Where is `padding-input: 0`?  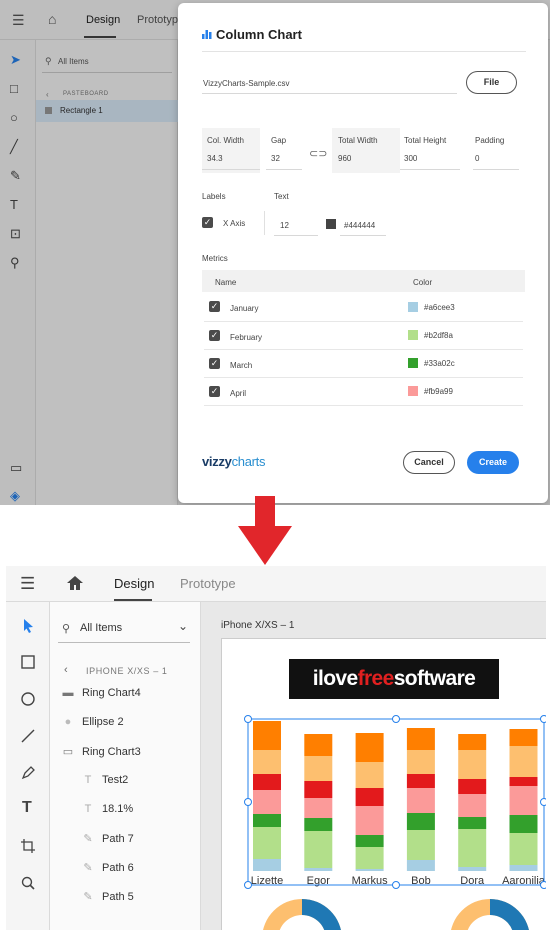 padding-input: 0 is located at coordinates (477, 158).